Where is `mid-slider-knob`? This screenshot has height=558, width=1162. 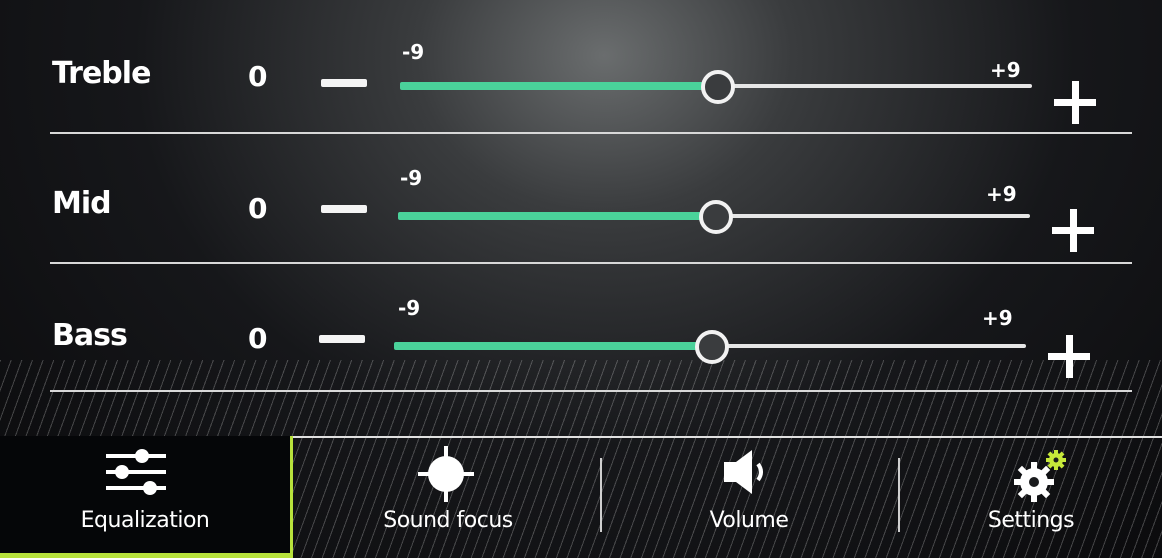
mid-slider-knob is located at coordinates (716, 217).